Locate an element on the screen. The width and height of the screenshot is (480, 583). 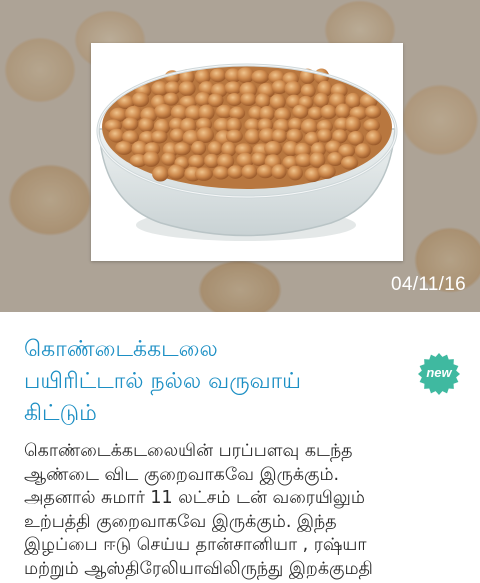
new-badge-icon: new is located at coordinates (439, 374).